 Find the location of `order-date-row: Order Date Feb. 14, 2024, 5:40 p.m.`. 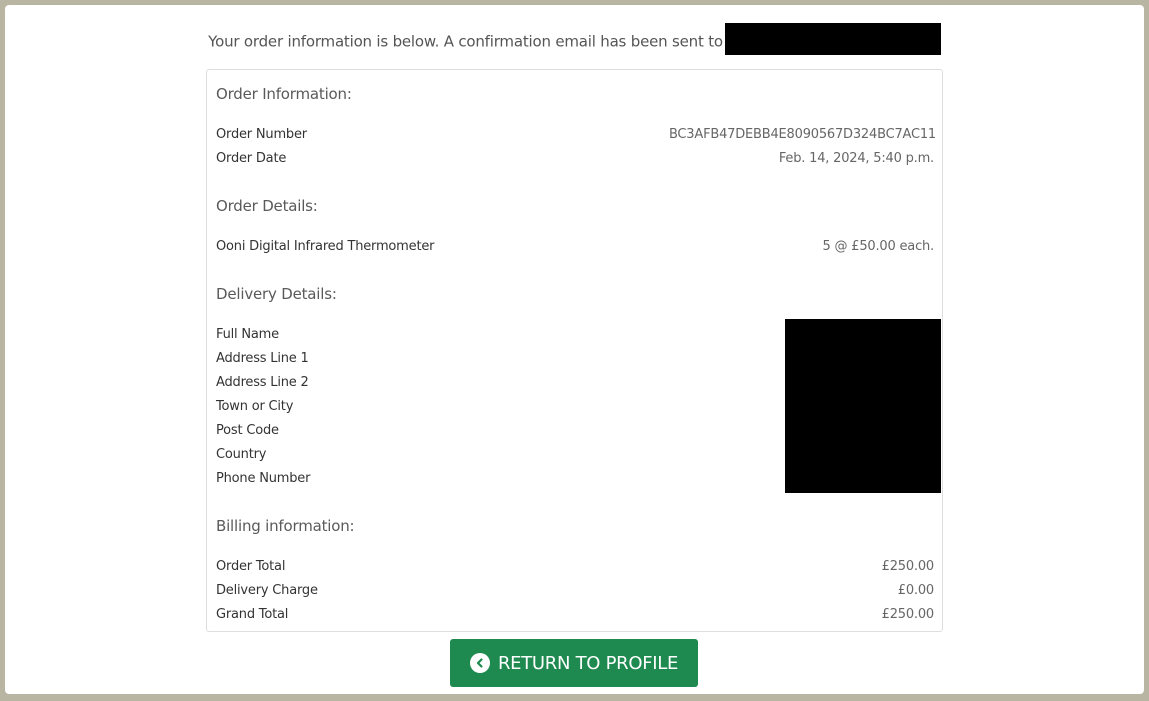

order-date-row: Order Date Feb. 14, 2024, 5:40 p.m. is located at coordinates (575, 161).